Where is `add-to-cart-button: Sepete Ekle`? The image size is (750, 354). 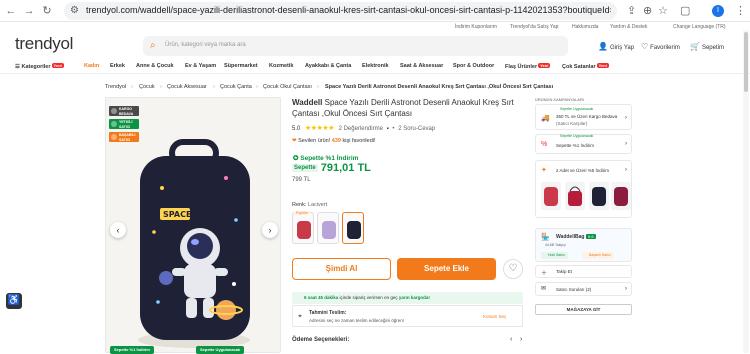
add-to-cart-button: Sepete Ekle is located at coordinates (446, 269).